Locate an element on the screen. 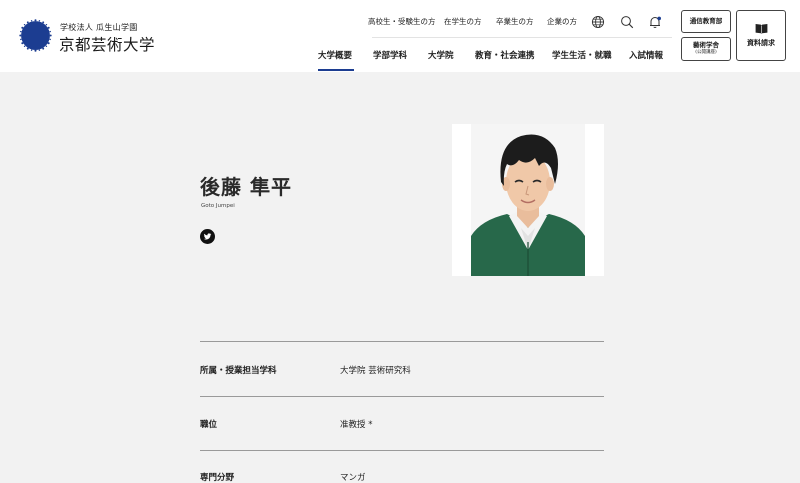 The height and width of the screenshot is (483, 800). info-key-department: 所属・授業担当学科 is located at coordinates (238, 371).